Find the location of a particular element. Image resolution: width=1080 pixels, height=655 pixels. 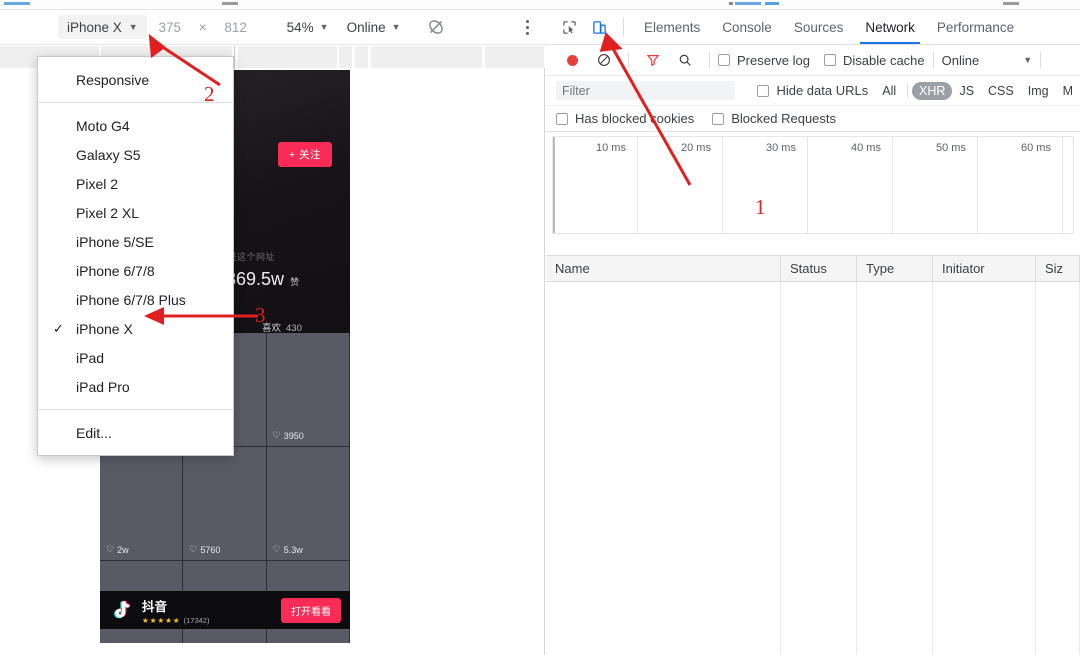

network-filter-row: Hide data URLs All XHR JS CSS Img M is located at coordinates (813, 91).